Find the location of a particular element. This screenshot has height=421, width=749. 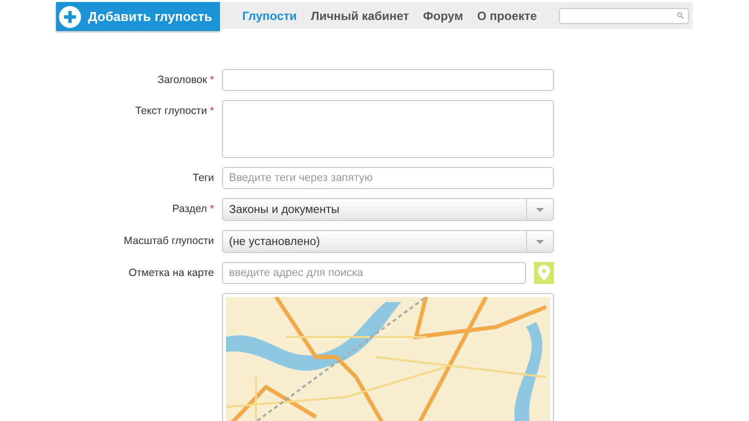

nav-link: Форум is located at coordinates (443, 15).